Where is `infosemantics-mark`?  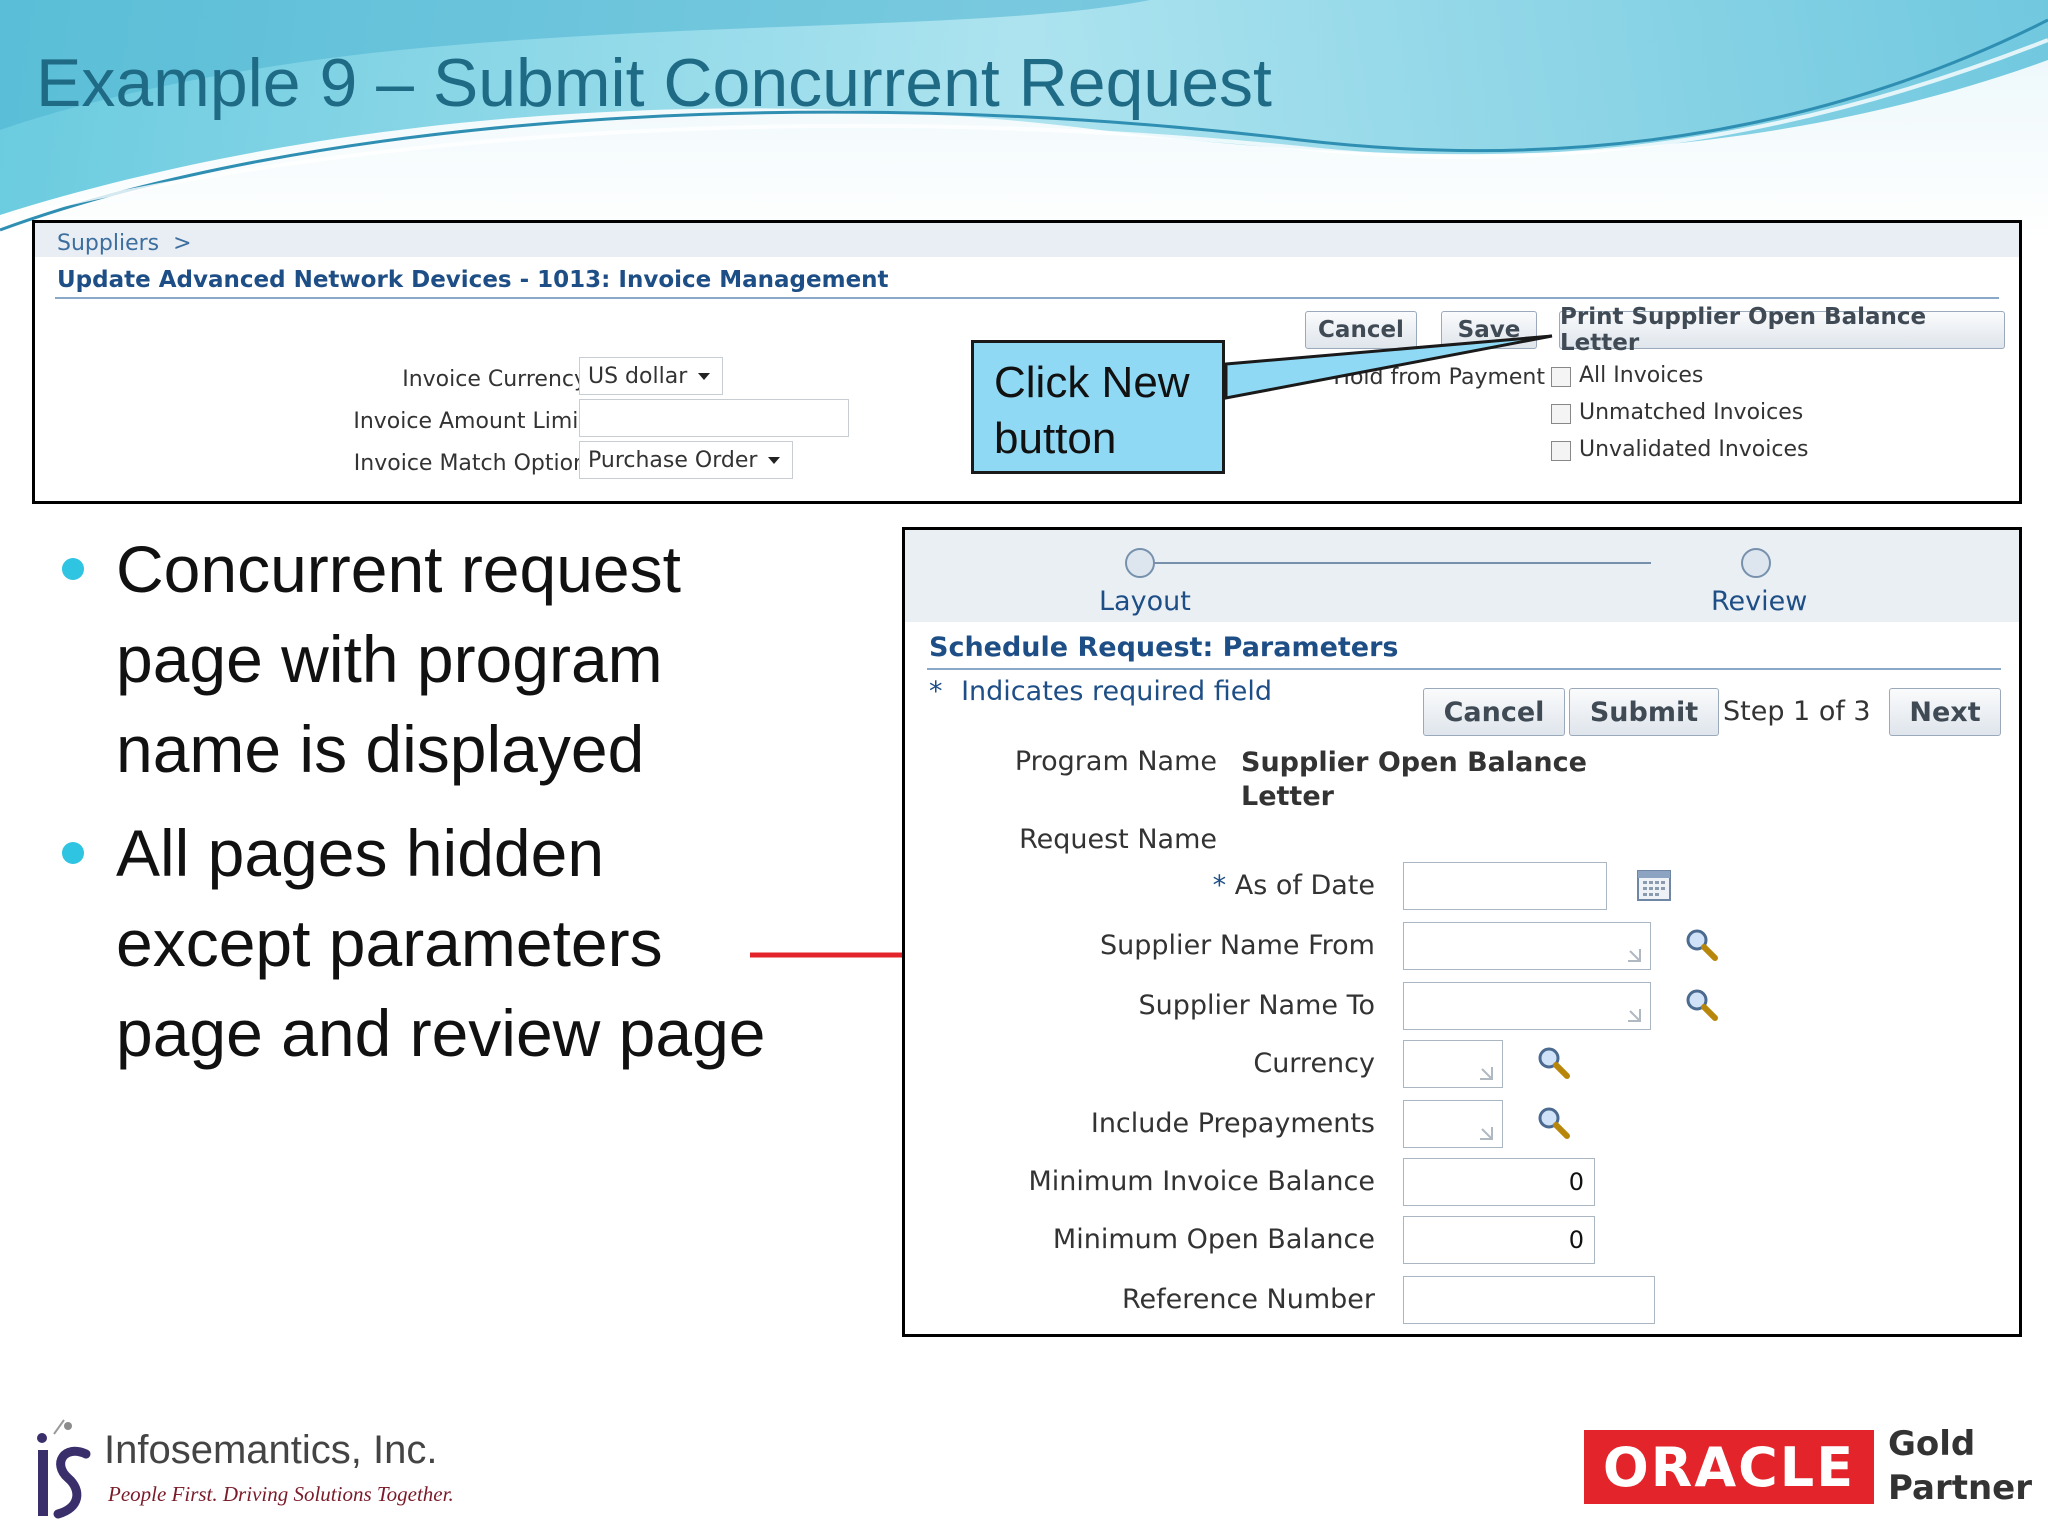
infosemantics-mark is located at coordinates (64, 1469).